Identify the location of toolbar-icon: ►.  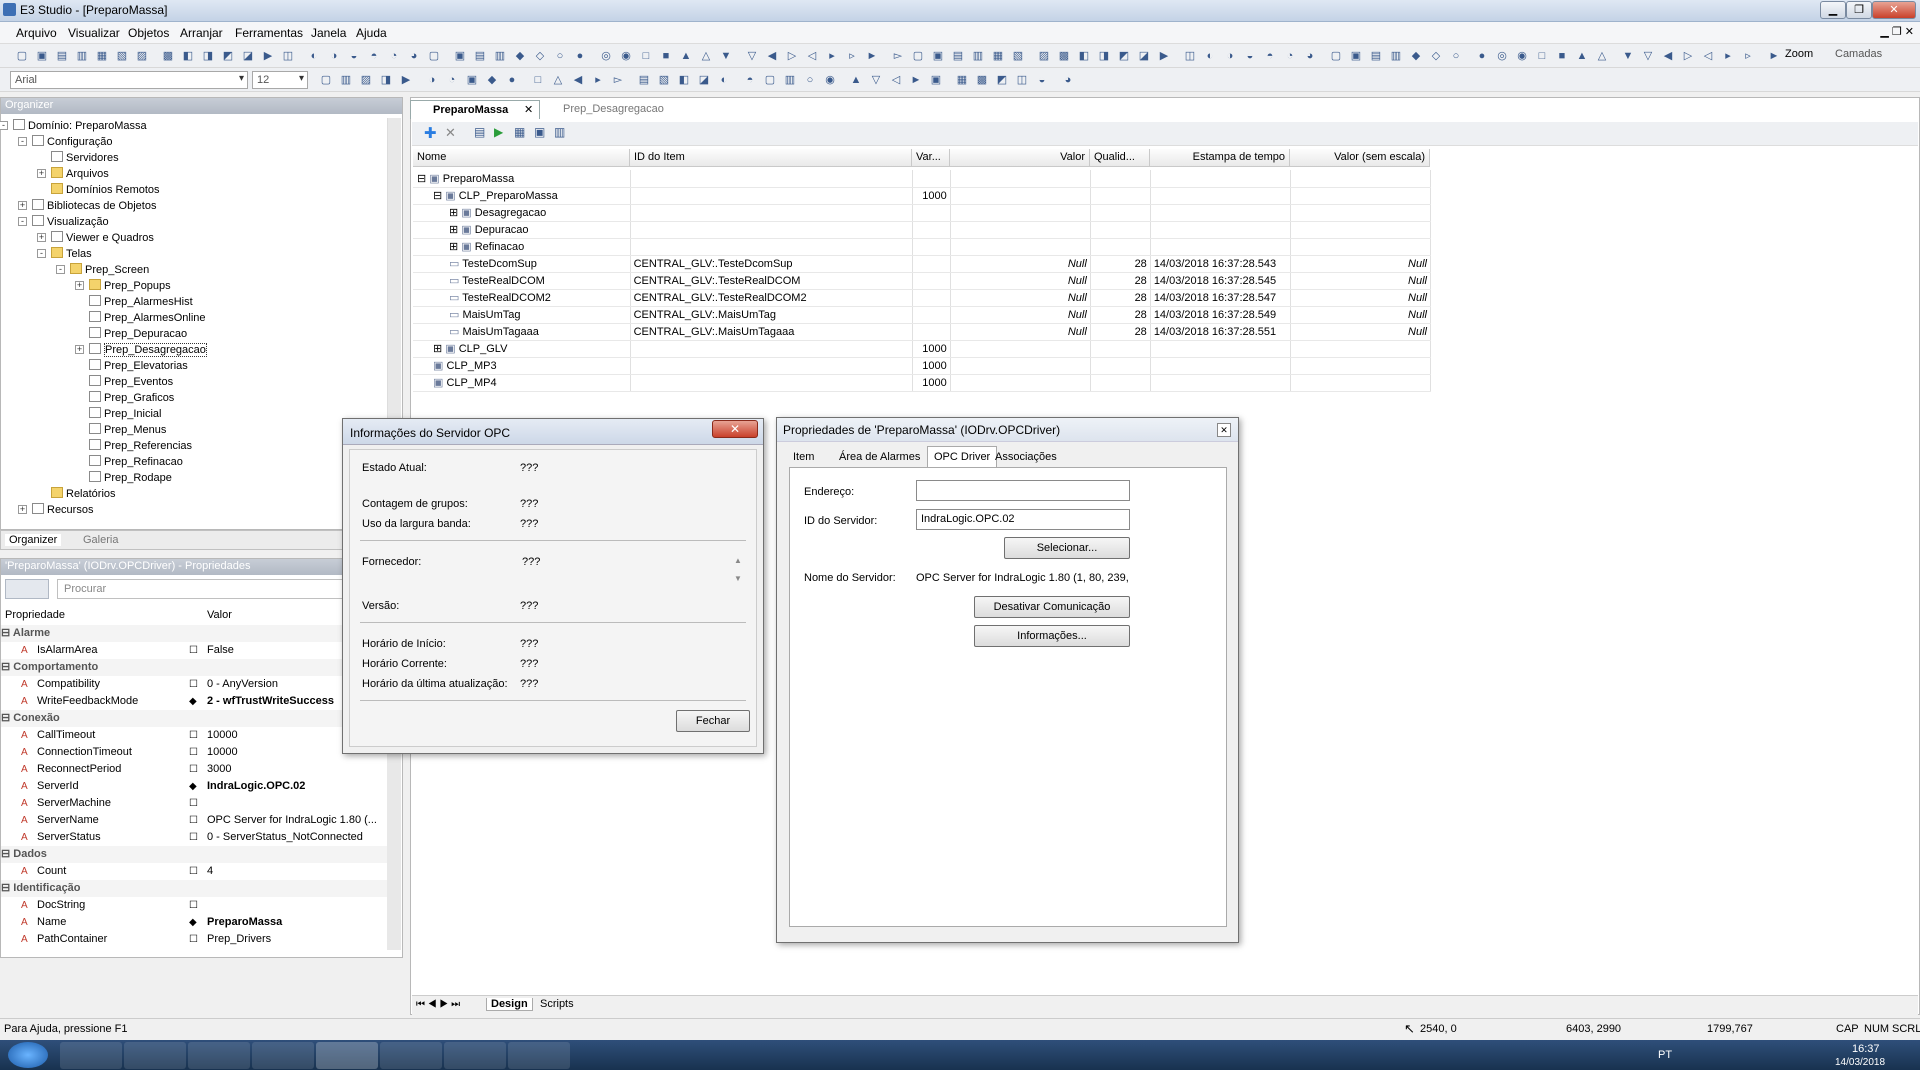
(1774, 56).